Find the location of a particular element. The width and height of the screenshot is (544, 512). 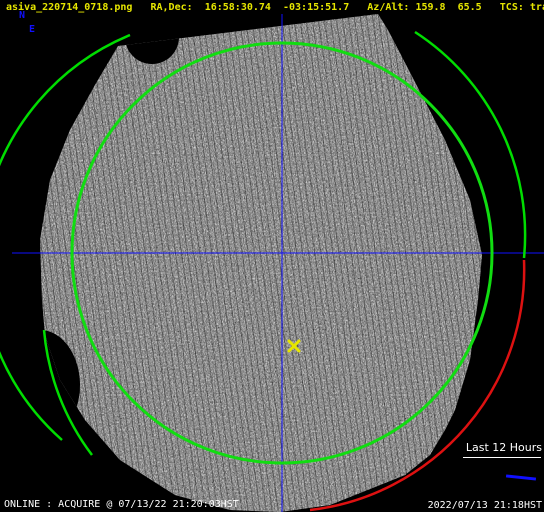

left-obstruction is located at coordinates (60, 385).